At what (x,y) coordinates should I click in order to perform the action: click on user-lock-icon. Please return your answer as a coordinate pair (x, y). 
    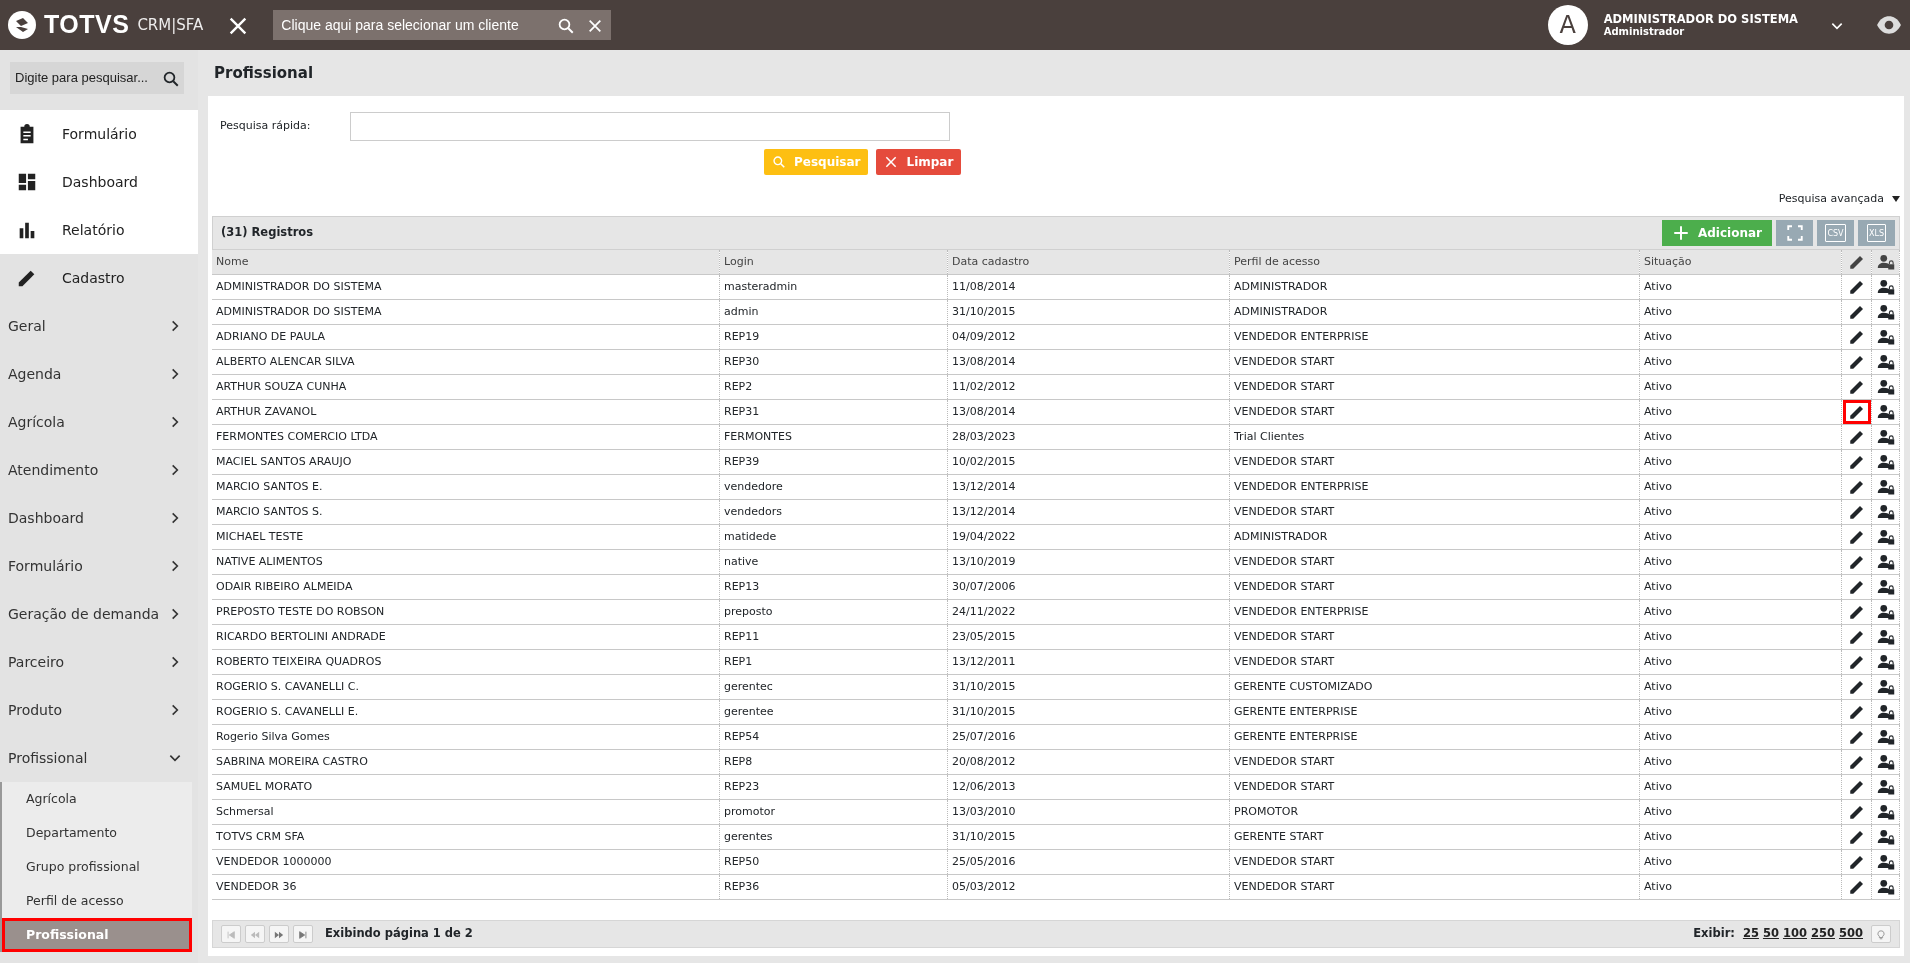
    Looking at the image, I should click on (1885, 387).